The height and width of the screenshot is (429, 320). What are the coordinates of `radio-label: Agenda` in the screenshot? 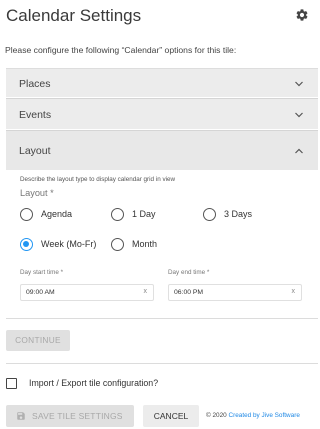 It's located at (57, 214).